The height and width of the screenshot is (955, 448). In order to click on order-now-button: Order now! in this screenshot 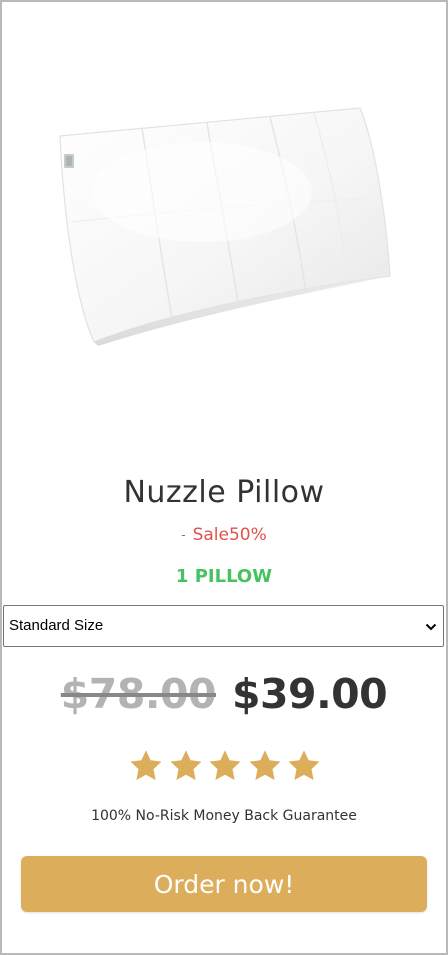, I will do `click(224, 884)`.